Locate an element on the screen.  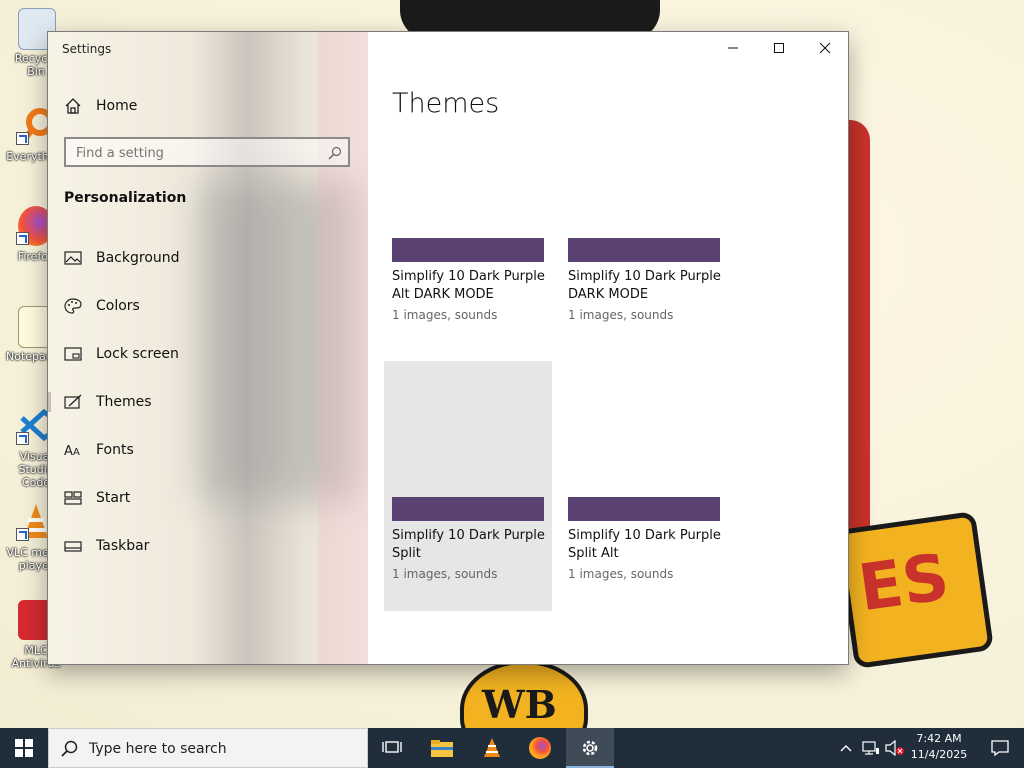
network-icon is located at coordinates (870, 748).